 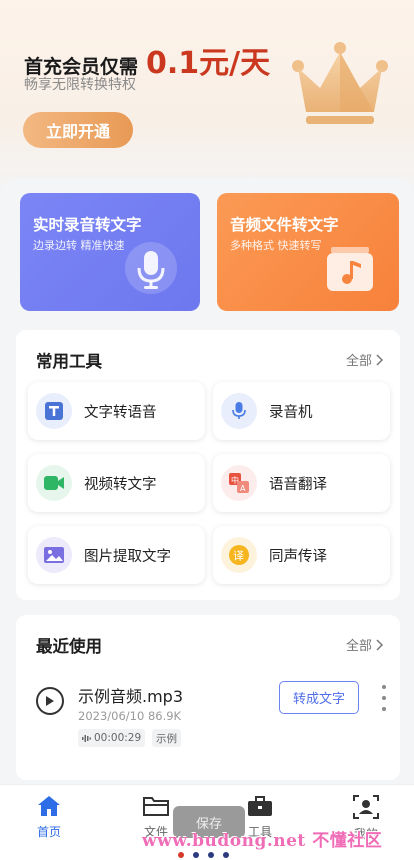 What do you see at coordinates (49, 806) in the screenshot?
I see `home-icon` at bounding box center [49, 806].